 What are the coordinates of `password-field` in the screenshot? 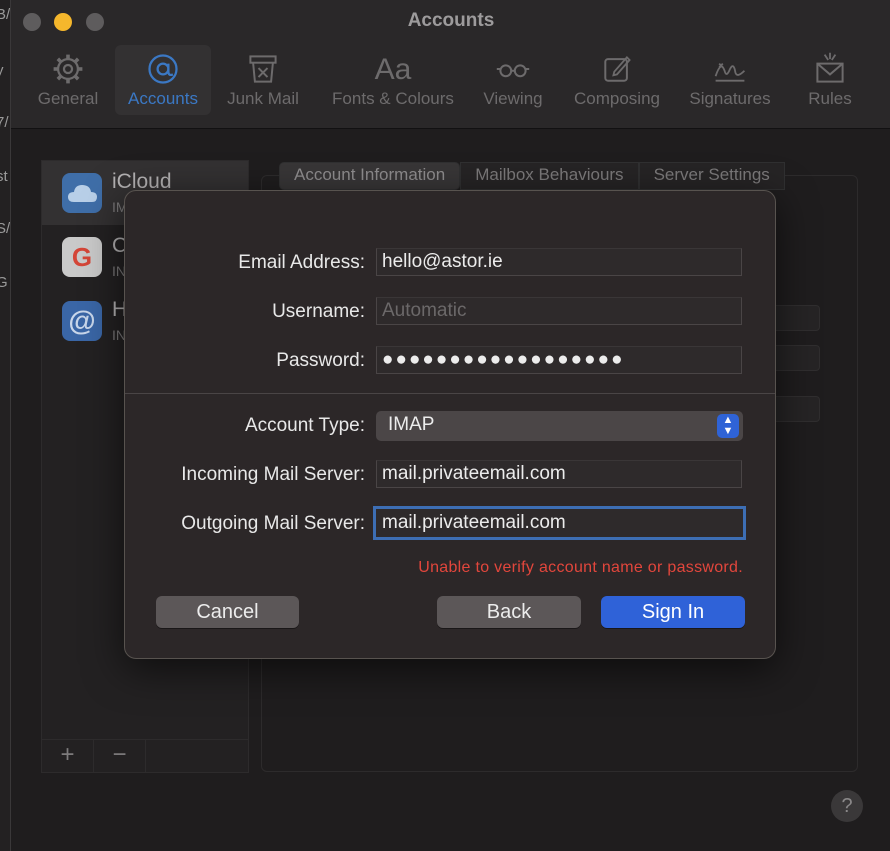 It's located at (559, 360).